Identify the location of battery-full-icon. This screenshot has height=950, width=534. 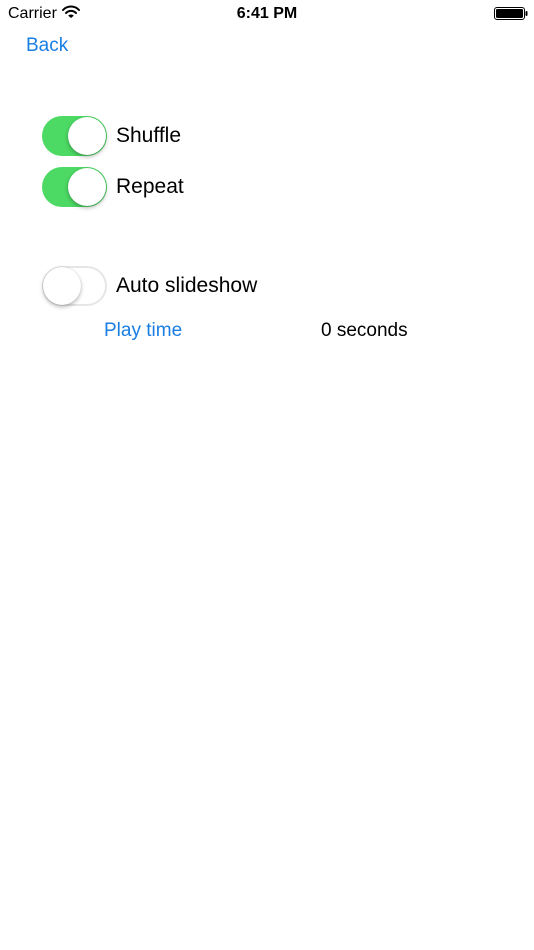
(511, 13).